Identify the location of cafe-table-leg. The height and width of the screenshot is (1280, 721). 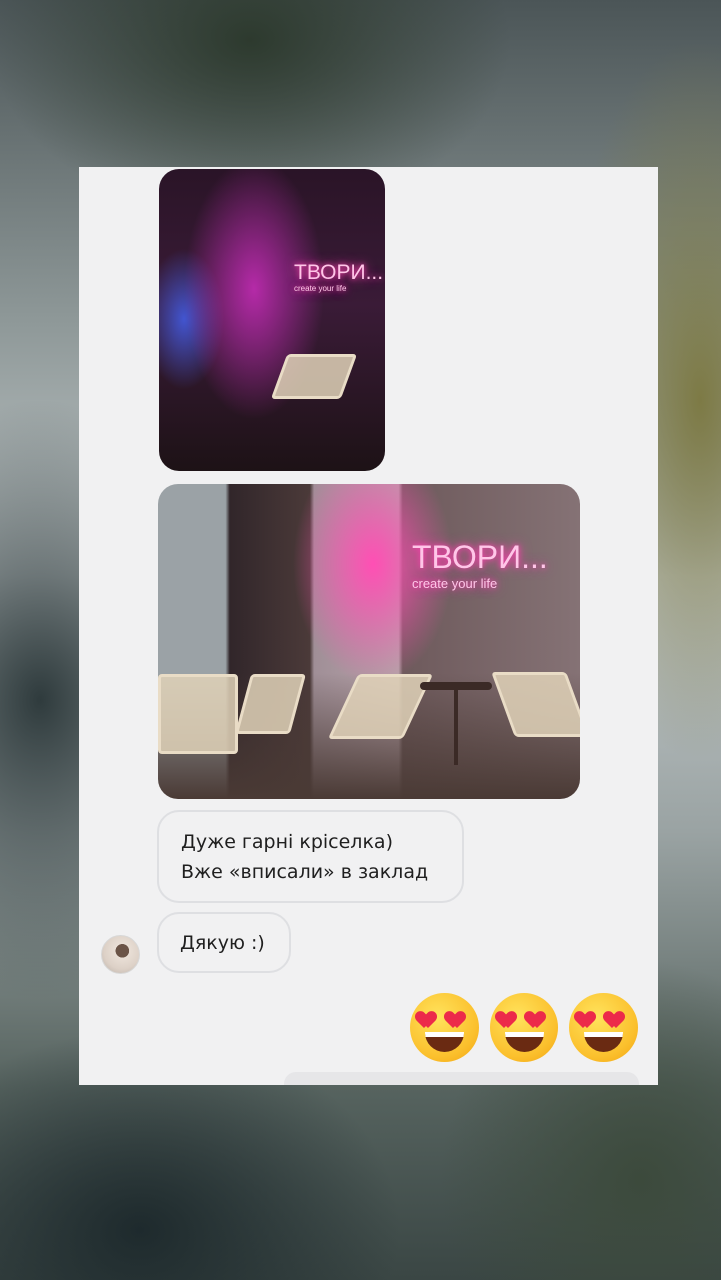
(456, 727).